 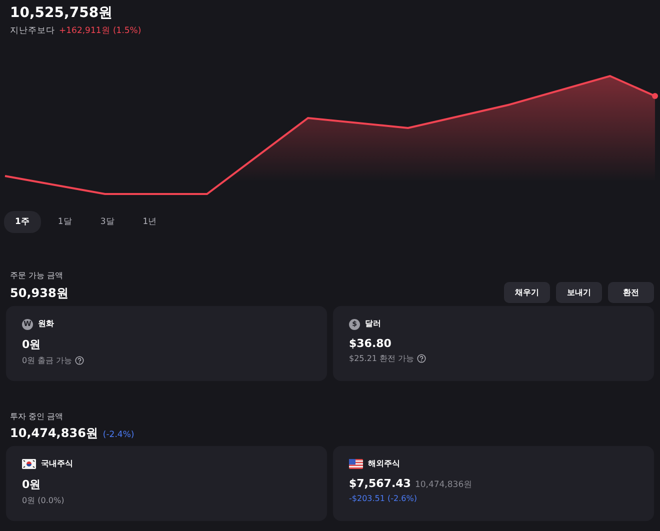 What do you see at coordinates (118, 435) in the screenshot?
I see `change-rate: (-2.4%)` at bounding box center [118, 435].